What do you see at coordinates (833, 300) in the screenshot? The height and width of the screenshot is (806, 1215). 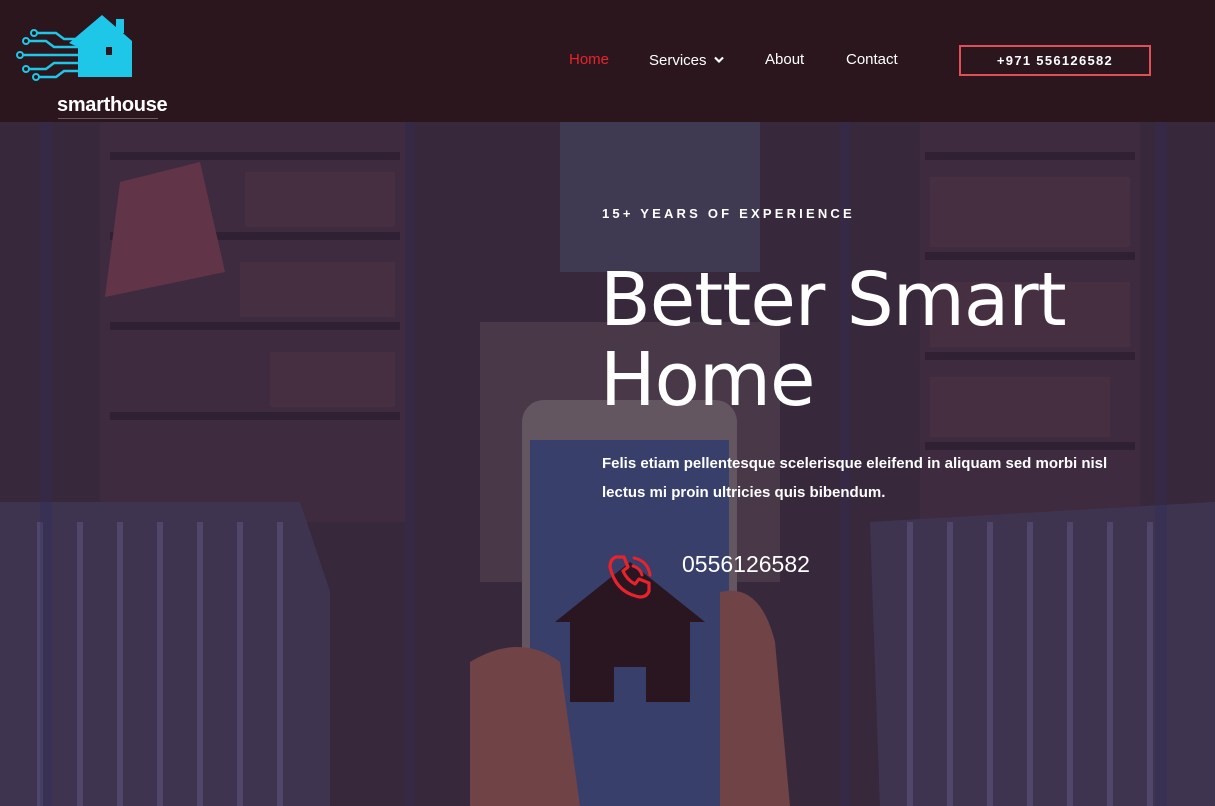 I see `hero-headline-line1: Better Smart` at bounding box center [833, 300].